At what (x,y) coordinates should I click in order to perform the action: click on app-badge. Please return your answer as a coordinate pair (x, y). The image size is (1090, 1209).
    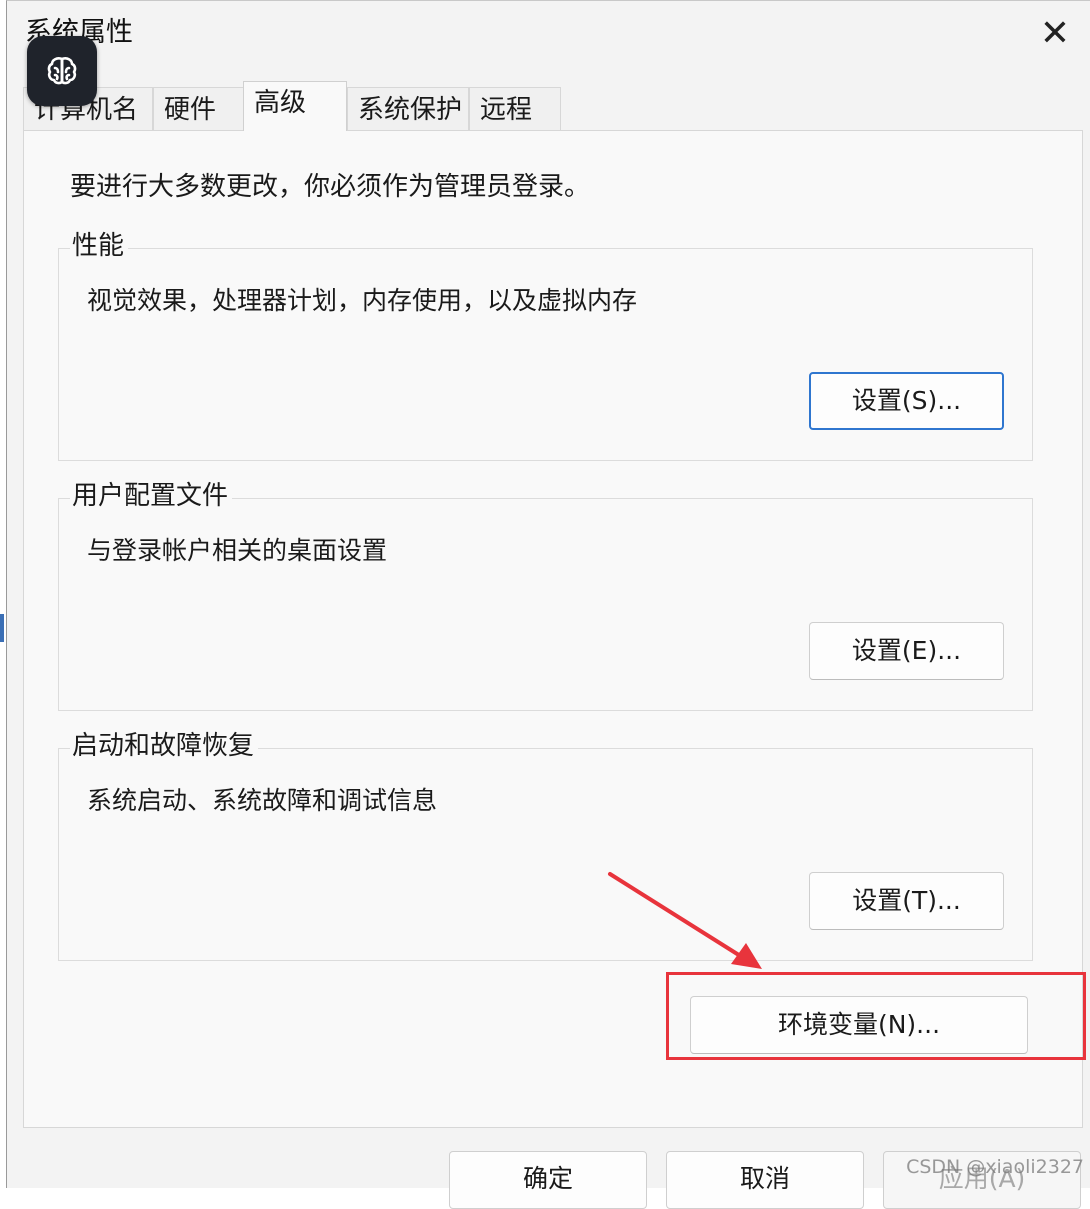
    Looking at the image, I should click on (62, 71).